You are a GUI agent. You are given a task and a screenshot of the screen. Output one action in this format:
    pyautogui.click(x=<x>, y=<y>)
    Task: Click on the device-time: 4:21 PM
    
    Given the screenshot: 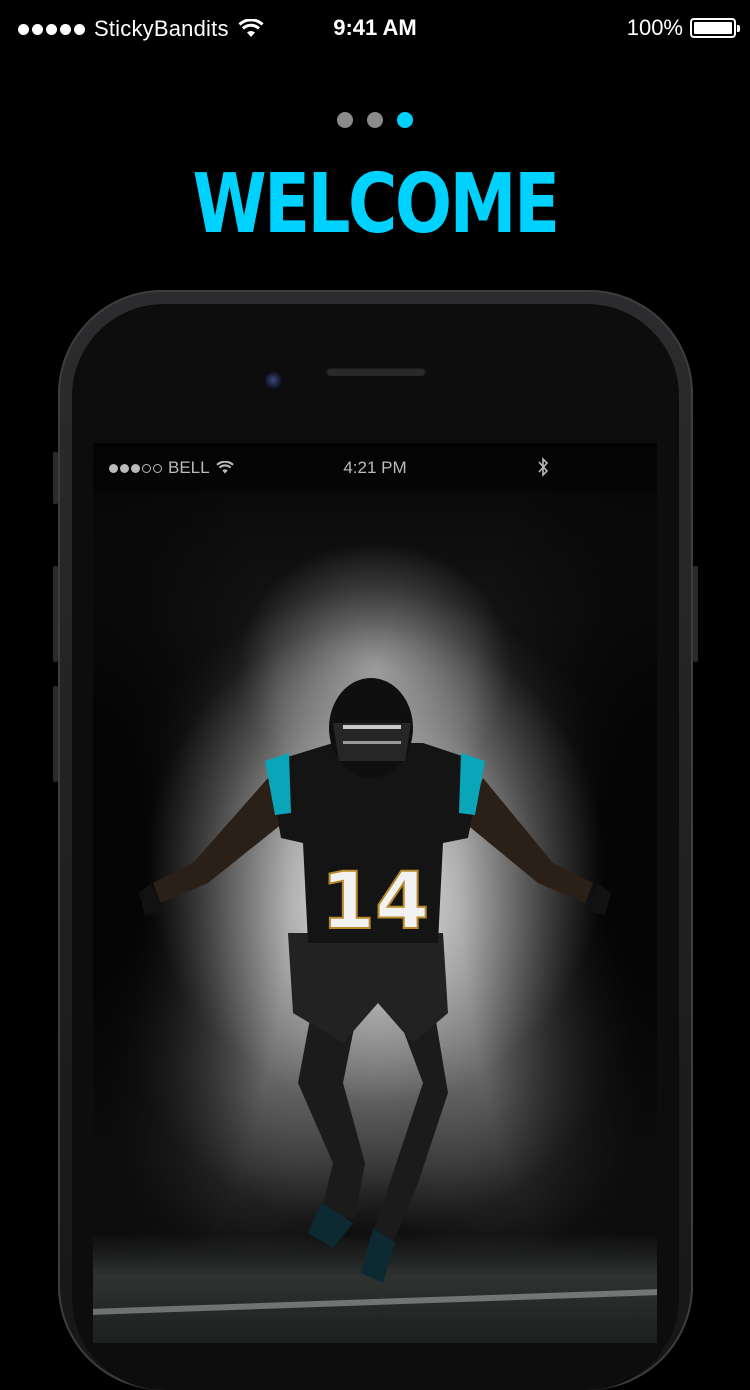 What is the action you would take?
    pyautogui.click(x=375, y=467)
    